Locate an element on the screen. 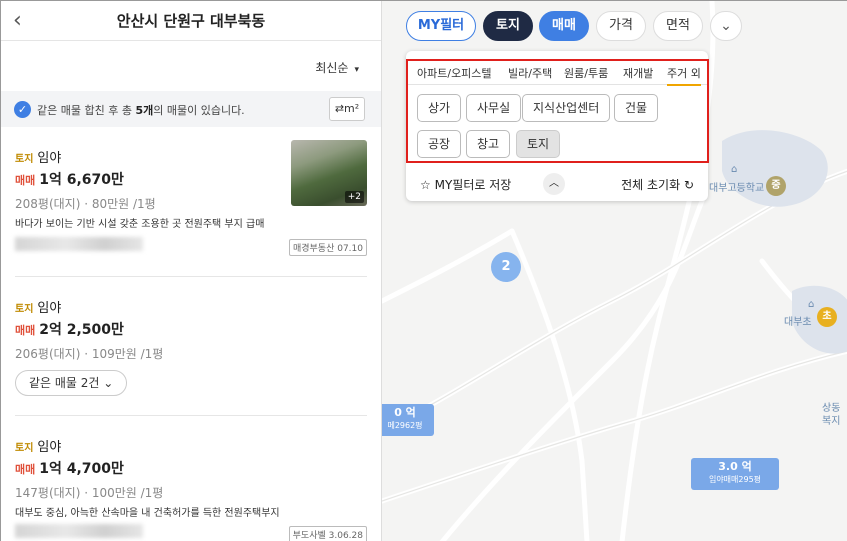 This screenshot has height=541, width=847. poi-elementary: 대부초 is located at coordinates (798, 322).